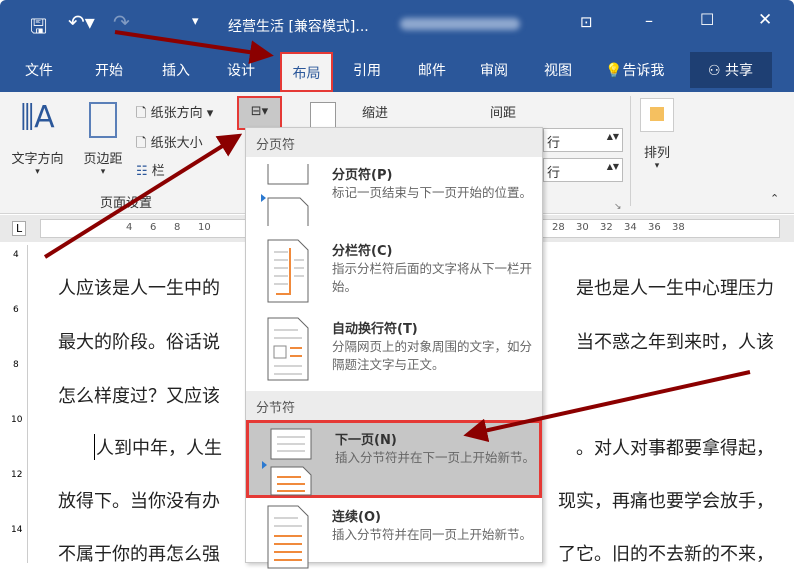  Describe the element at coordinates (38, 29) in the screenshot. I see `save-icon: 🖫` at that location.